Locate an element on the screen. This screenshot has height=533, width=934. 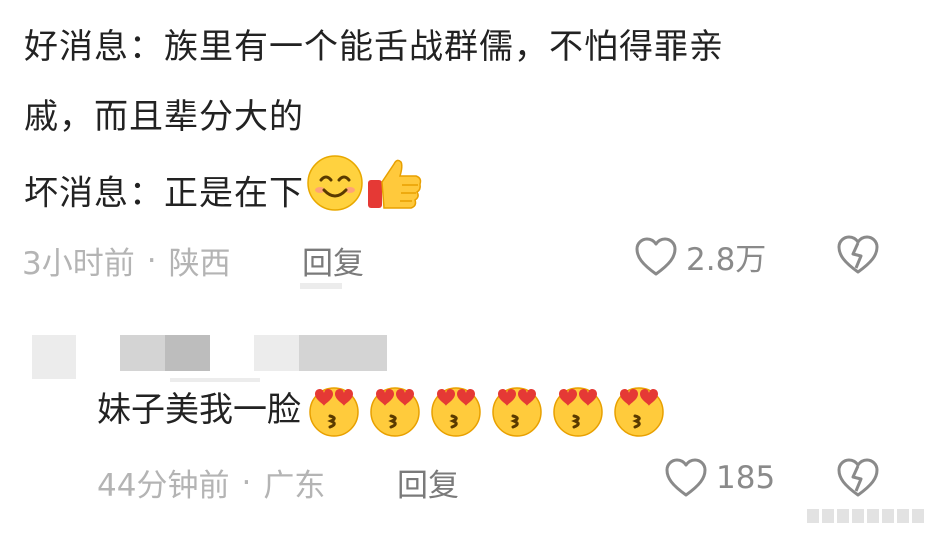
comment-2-like-button: 185 is located at coordinates (719, 478).